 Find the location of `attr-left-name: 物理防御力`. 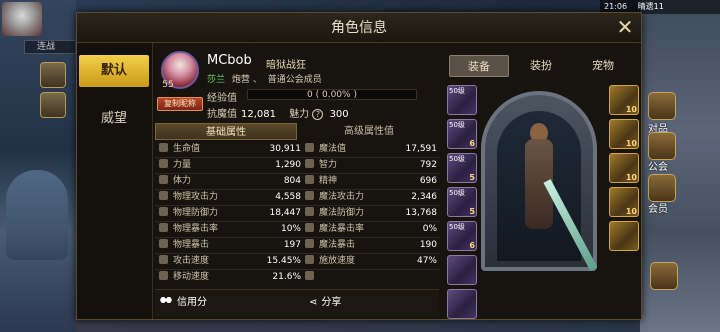

attr-left-name: 物理防御力 is located at coordinates (188, 213).